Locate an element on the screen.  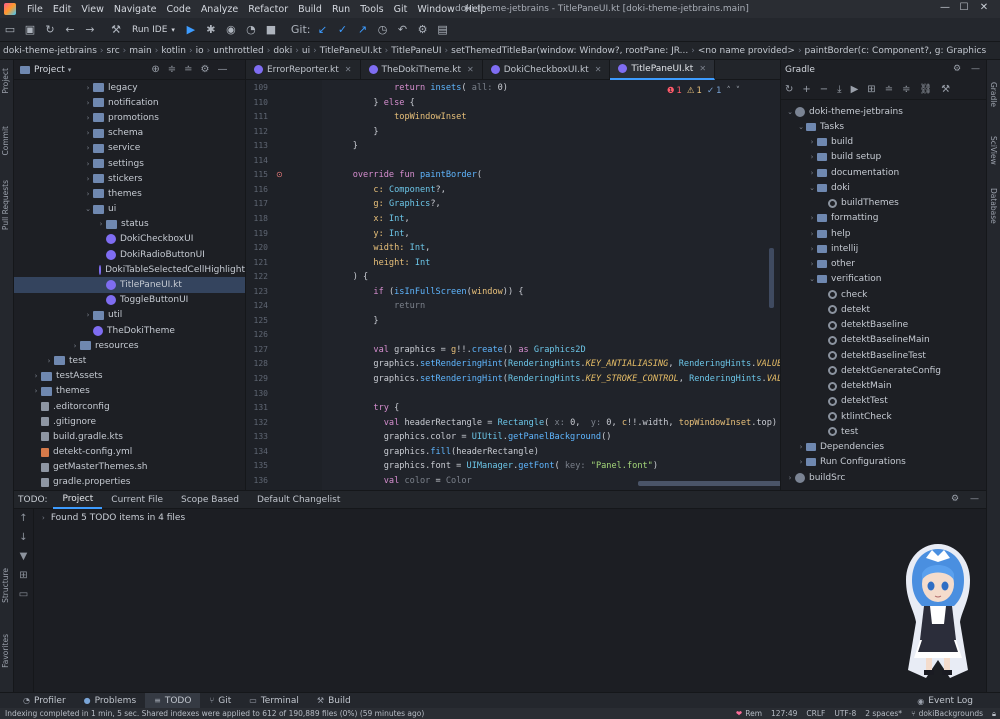
run-icon: ▶ is located at coordinates (191, 30).